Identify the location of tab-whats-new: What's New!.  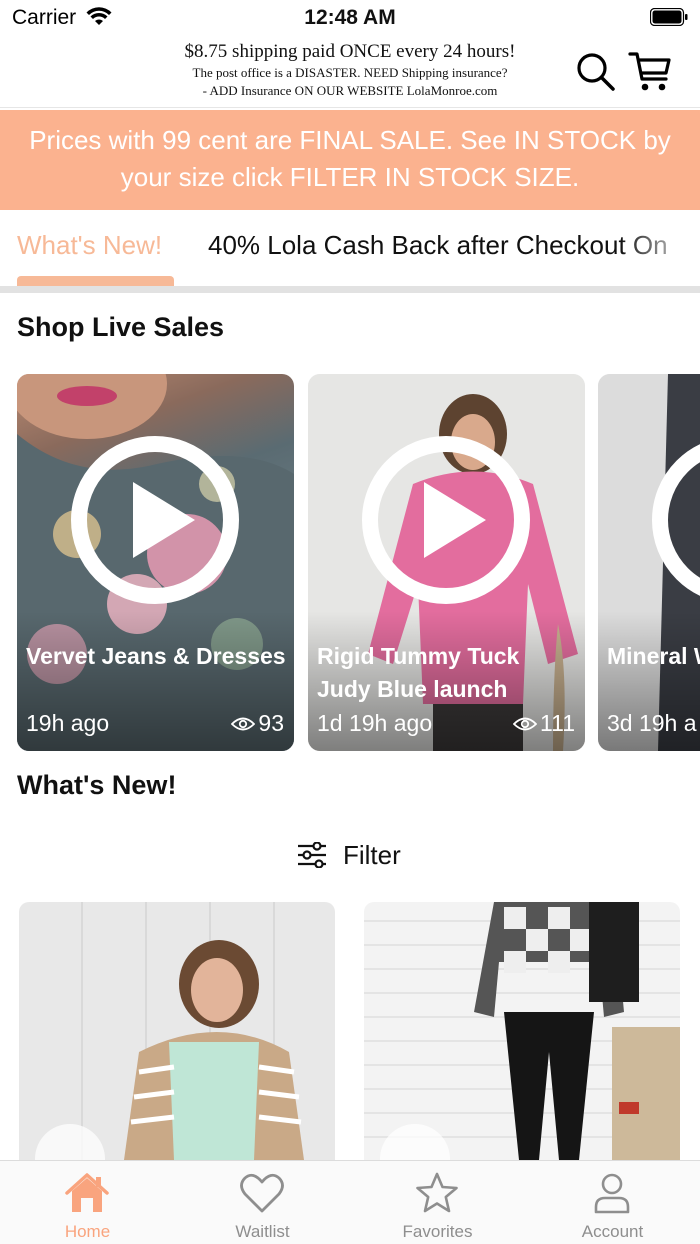
(89, 245).